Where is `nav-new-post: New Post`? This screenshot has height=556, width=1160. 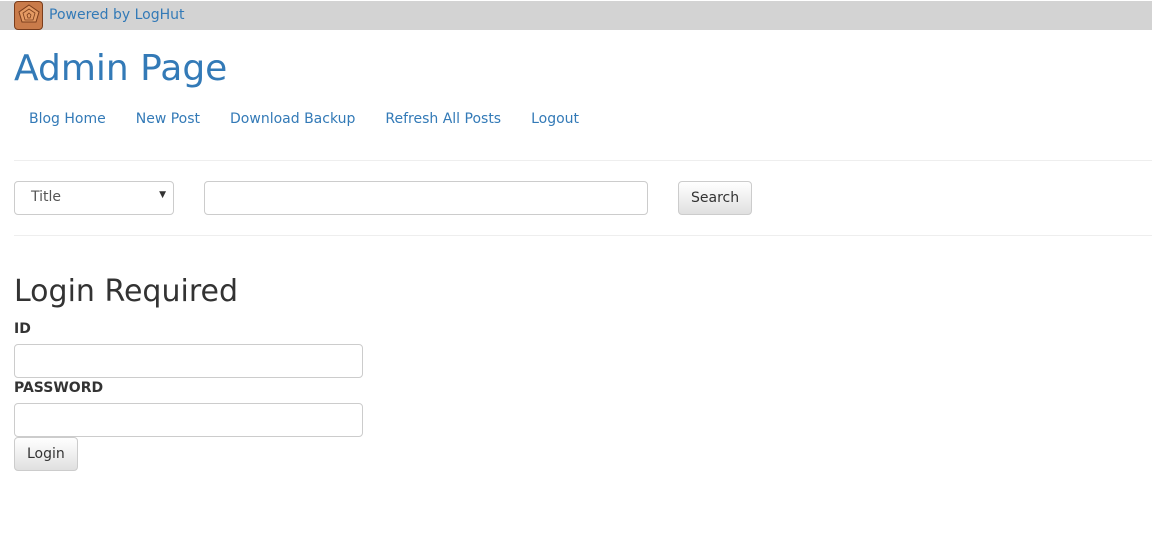
nav-new-post: New Post is located at coordinates (168, 119).